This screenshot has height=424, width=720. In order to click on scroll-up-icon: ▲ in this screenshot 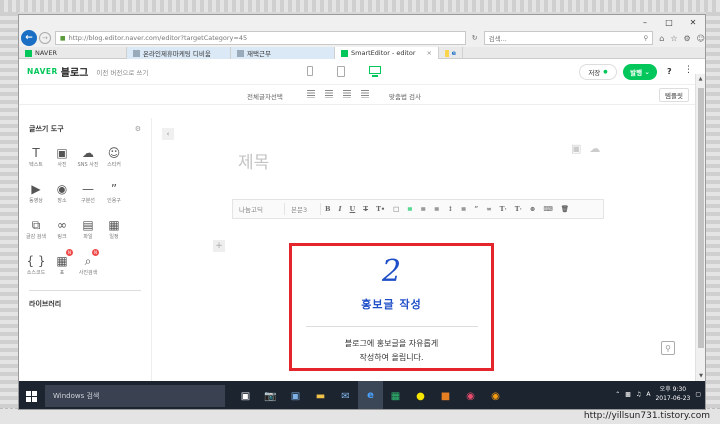, I will do `click(700, 79)`.